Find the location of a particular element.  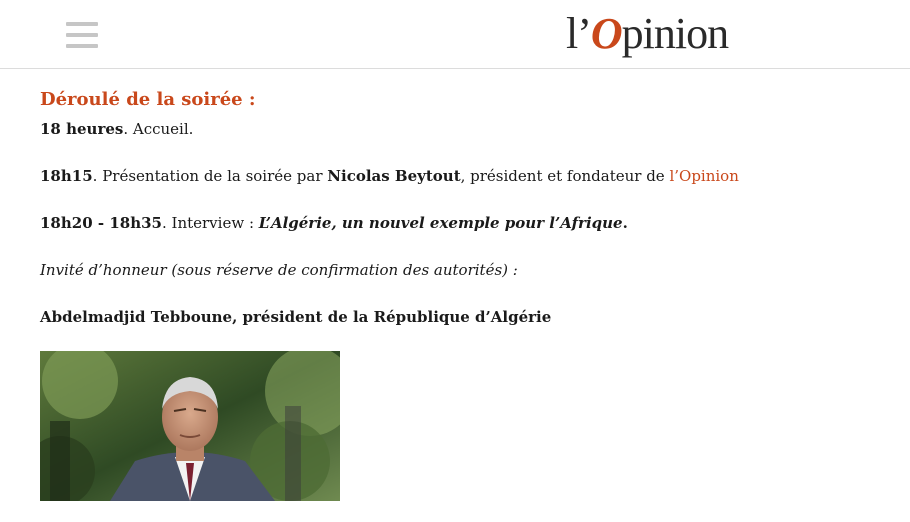

schedule-time: 18 heures is located at coordinates (82, 129).